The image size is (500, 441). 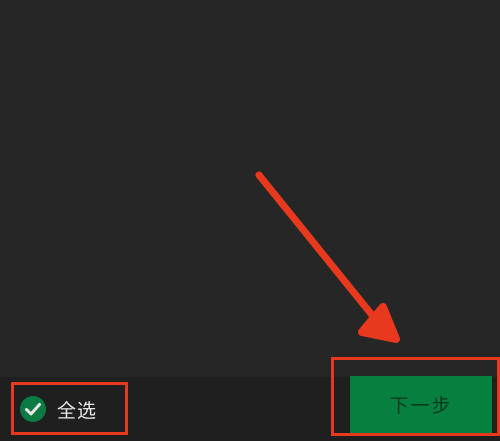 What do you see at coordinates (77, 410) in the screenshot?
I see `select-all-label: 全选` at bounding box center [77, 410].